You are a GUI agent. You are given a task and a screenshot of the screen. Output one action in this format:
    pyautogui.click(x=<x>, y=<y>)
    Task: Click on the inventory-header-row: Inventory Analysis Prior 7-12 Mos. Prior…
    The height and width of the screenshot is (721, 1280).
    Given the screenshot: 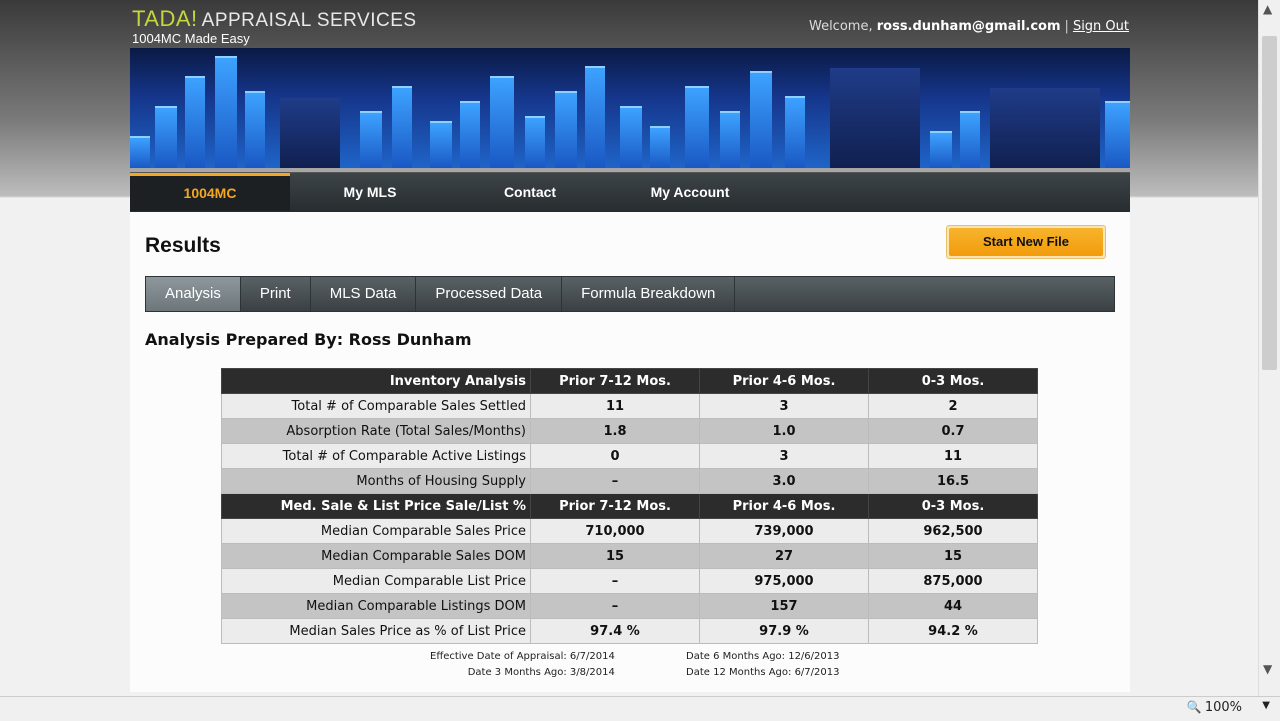 What is the action you would take?
    pyautogui.click(x=629, y=381)
    